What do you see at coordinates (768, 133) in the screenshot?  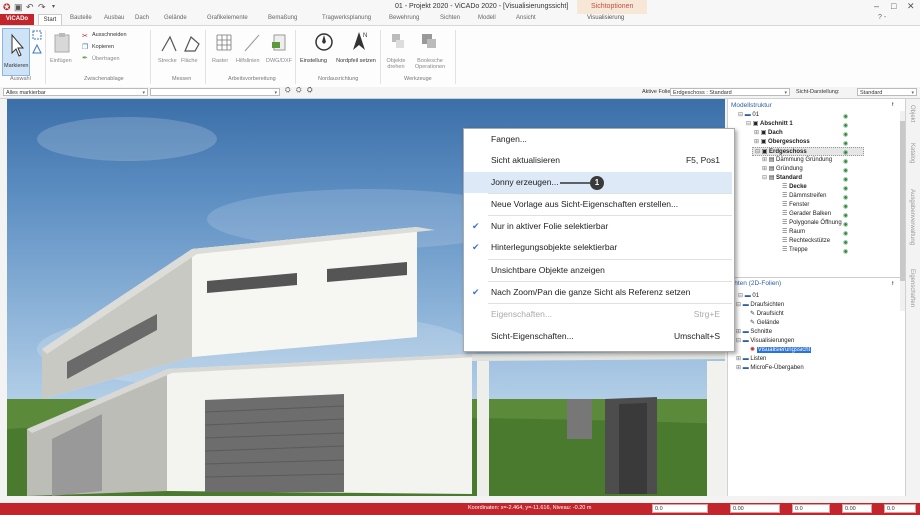 I see `tree-item: ⊞ ▣ Dach` at bounding box center [768, 133].